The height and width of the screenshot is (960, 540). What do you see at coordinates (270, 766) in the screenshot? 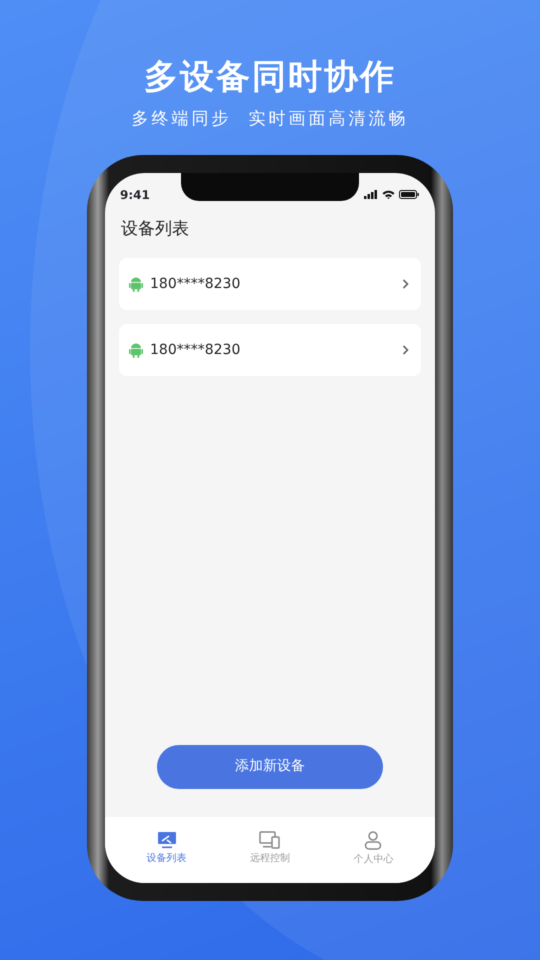
I see `add-device-button: 添加新设备` at bounding box center [270, 766].